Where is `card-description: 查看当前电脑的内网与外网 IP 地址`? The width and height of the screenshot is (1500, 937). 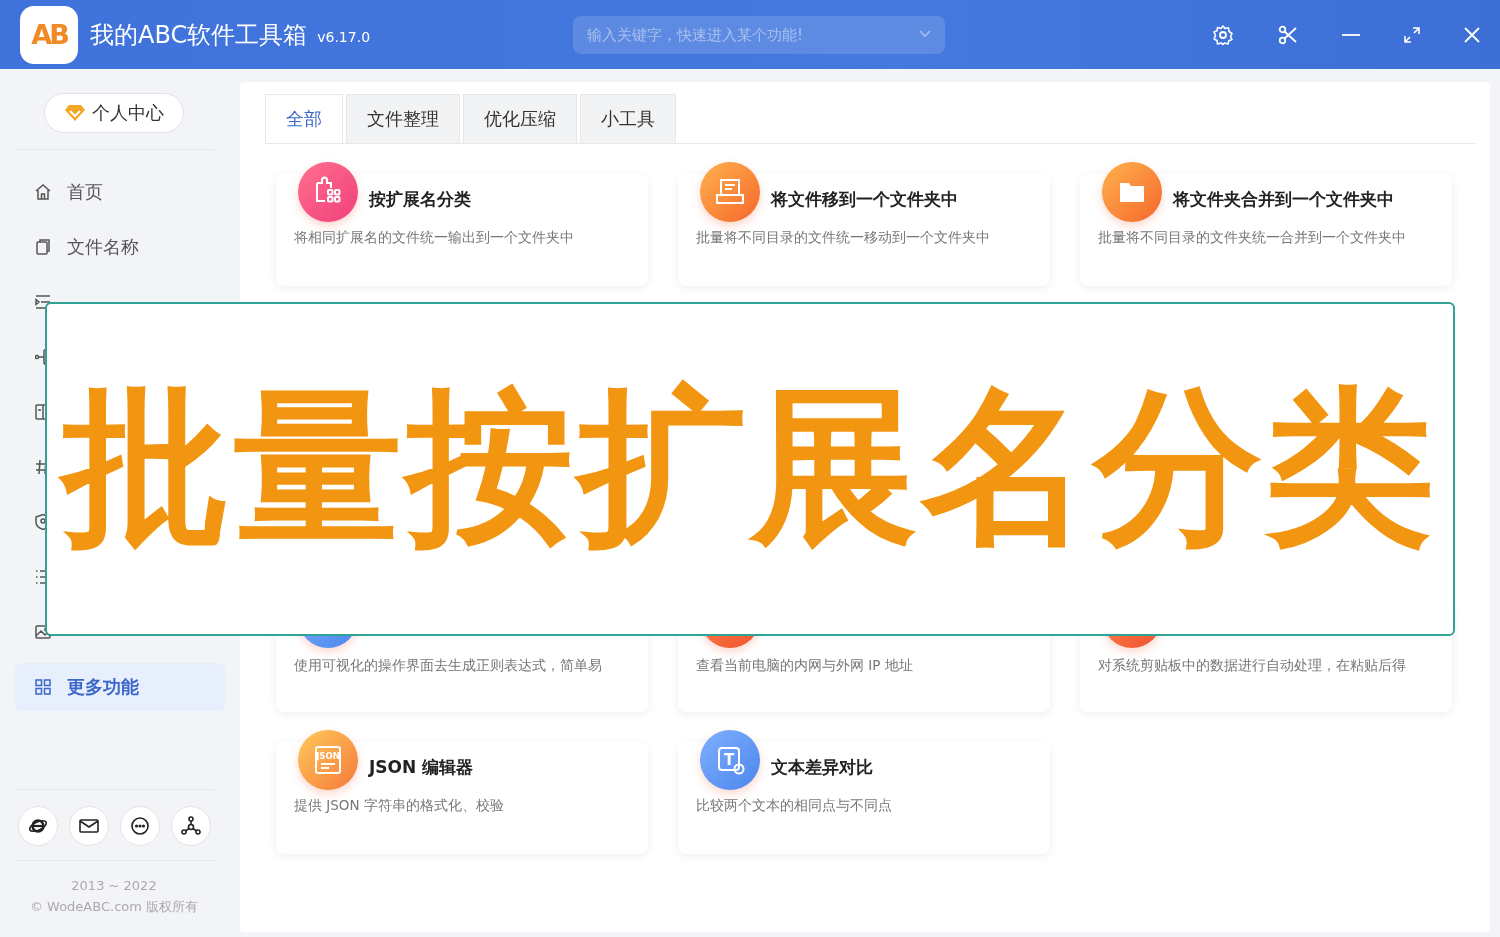
card-description: 查看当前电脑的内网与外网 IP 地址 is located at coordinates (805, 666).